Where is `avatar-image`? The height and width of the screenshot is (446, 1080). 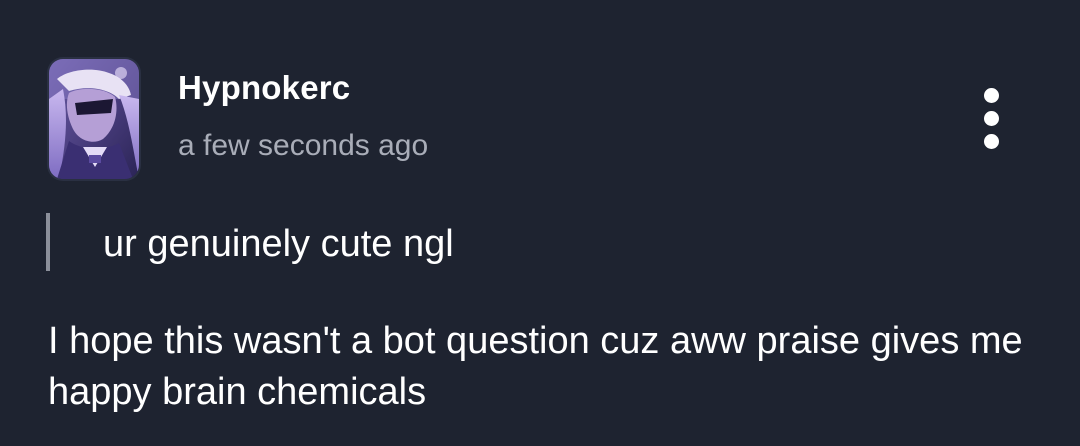
avatar-image is located at coordinates (94, 119).